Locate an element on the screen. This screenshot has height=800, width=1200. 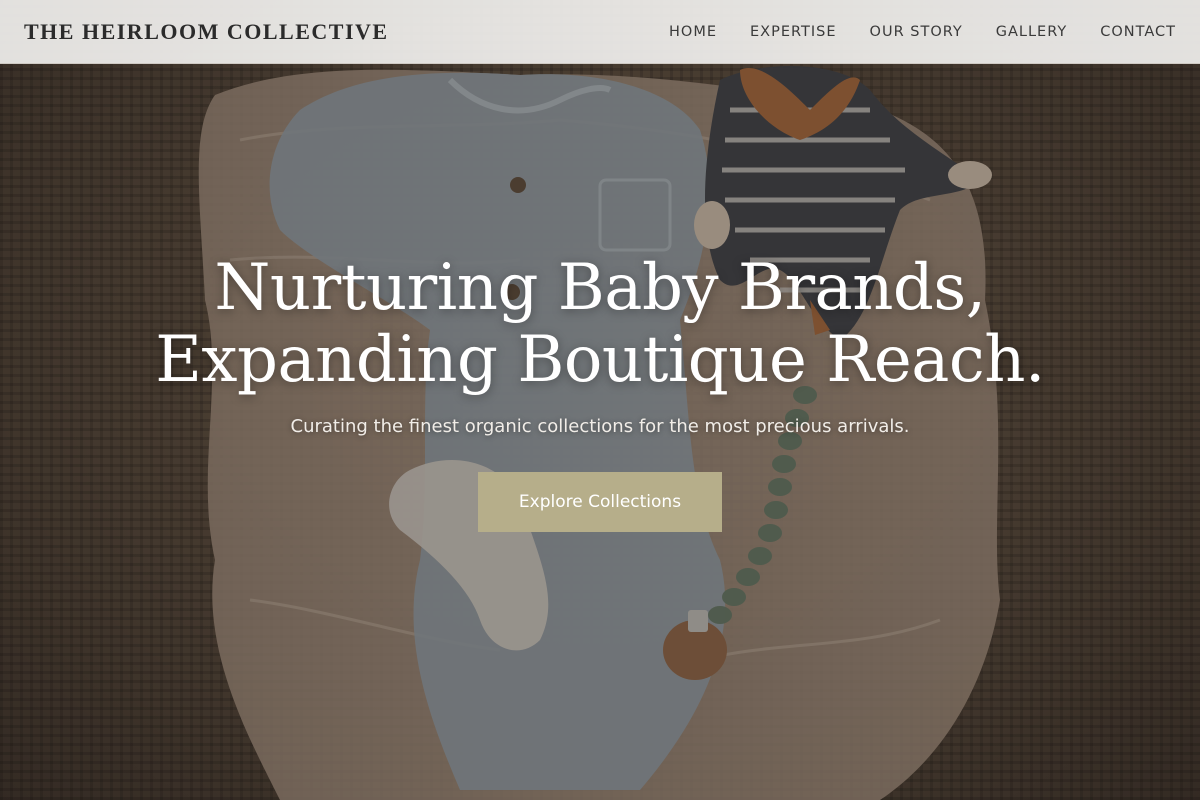
hero-title-line-2: Expanding Boutique Reach. is located at coordinates (600, 360).